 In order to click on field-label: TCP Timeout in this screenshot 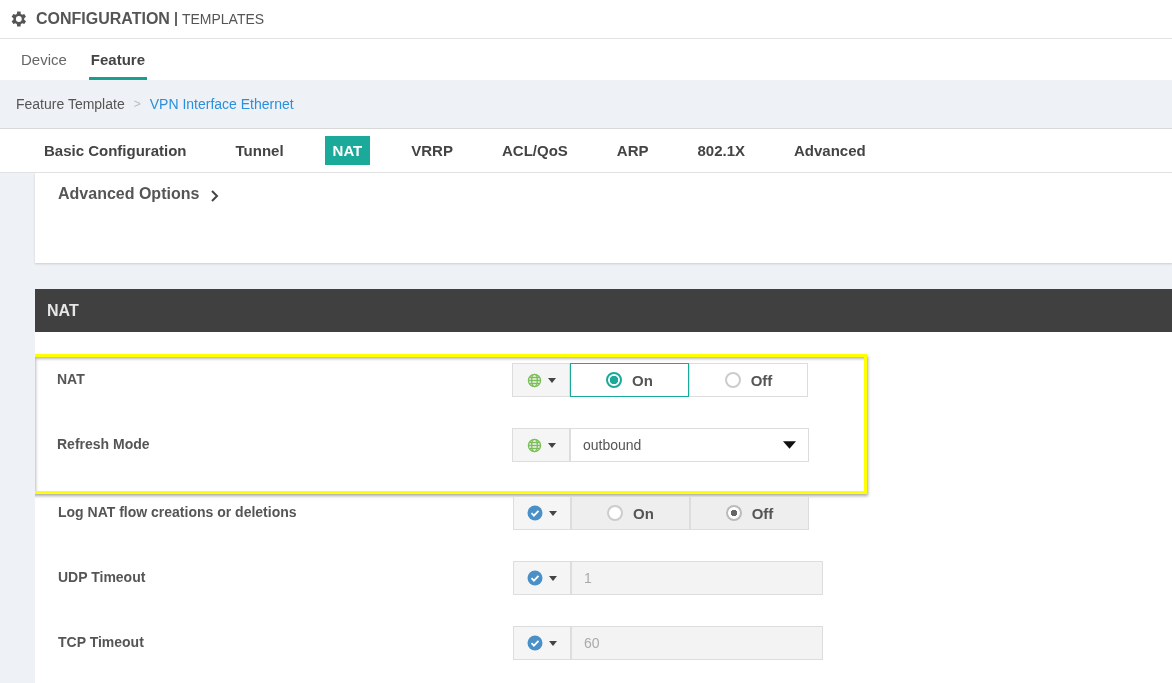, I will do `click(101, 641)`.